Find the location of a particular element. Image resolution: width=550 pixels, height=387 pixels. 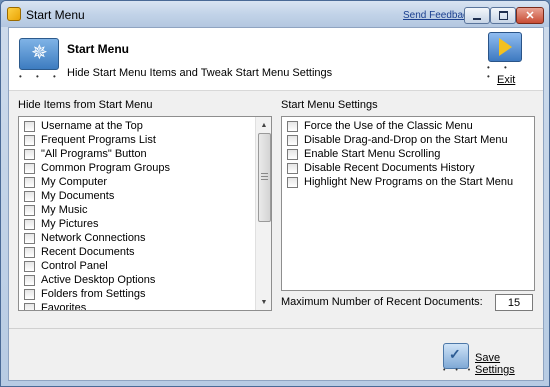

list-item-label: Network Connections is located at coordinates (93, 238).